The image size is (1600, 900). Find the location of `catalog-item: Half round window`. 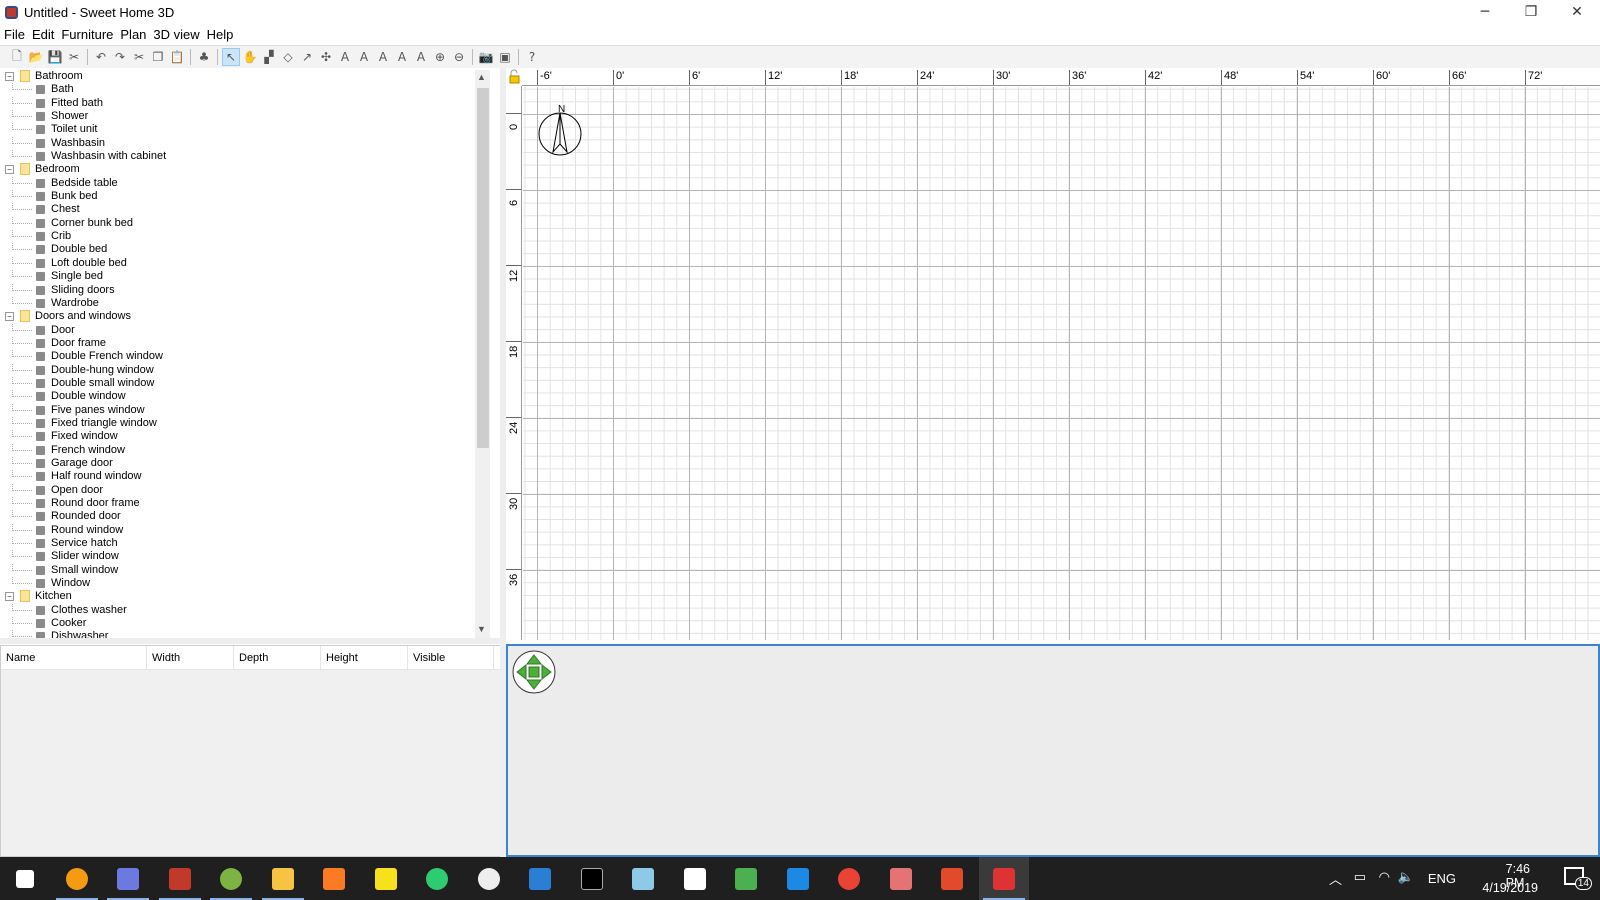

catalog-item: Half round window is located at coordinates (245, 476).